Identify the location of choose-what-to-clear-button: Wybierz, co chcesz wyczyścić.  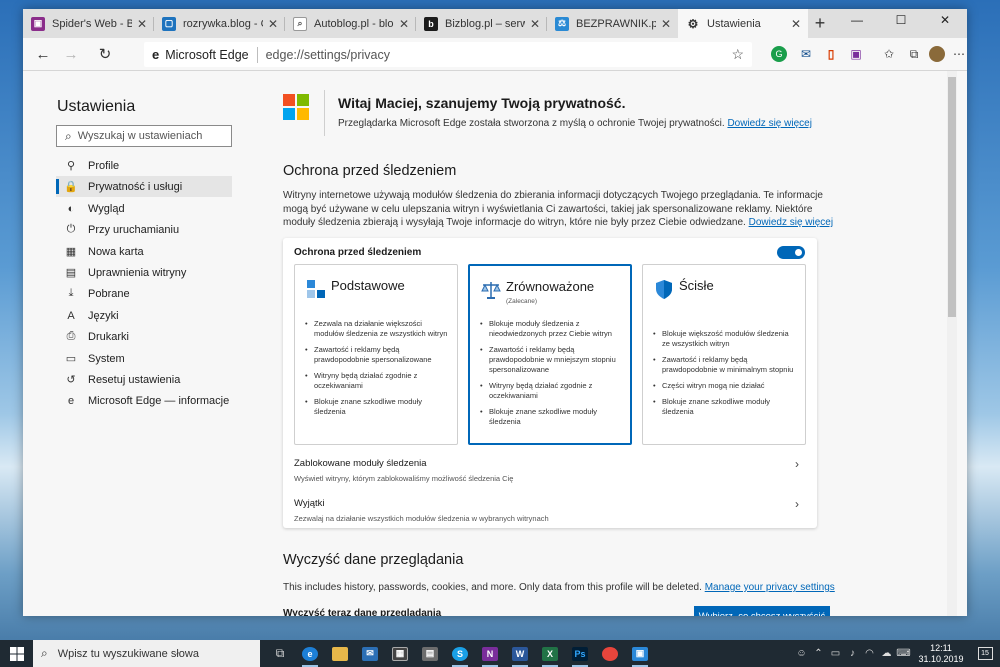
(762, 611).